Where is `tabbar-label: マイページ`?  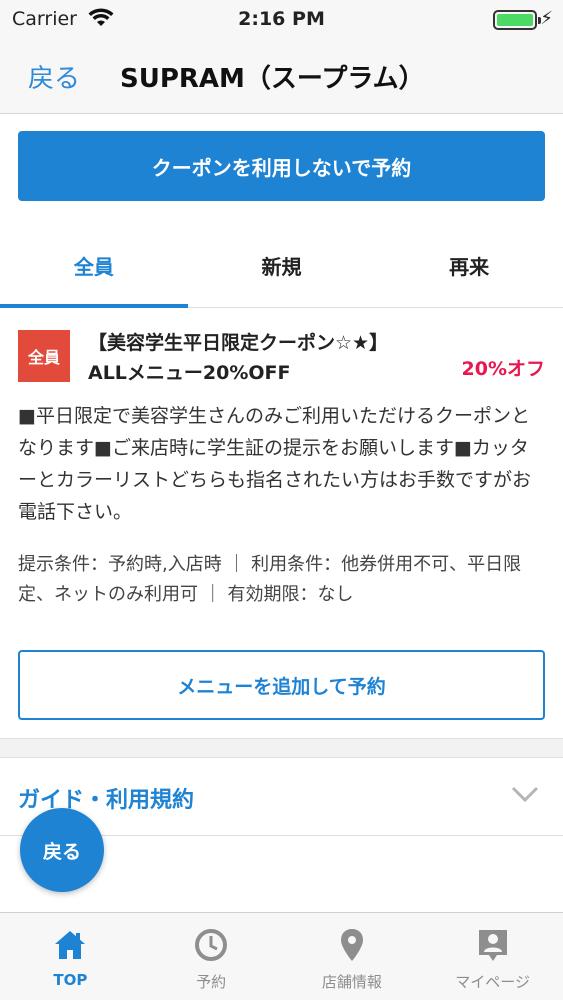 tabbar-label: マイページ is located at coordinates (492, 982).